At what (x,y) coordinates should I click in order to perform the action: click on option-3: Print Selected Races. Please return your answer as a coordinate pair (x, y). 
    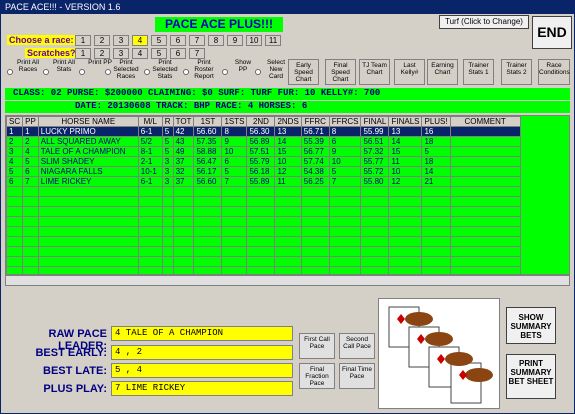
    Looking at the image, I should click on (122, 72).